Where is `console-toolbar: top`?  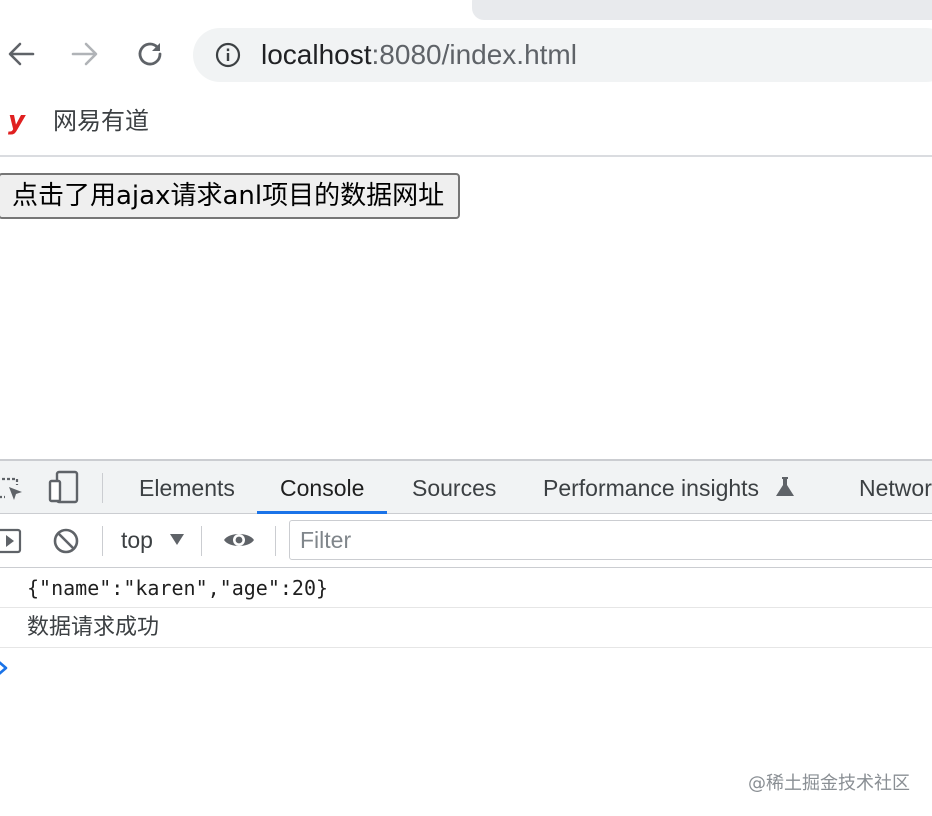 console-toolbar: top is located at coordinates (466, 541).